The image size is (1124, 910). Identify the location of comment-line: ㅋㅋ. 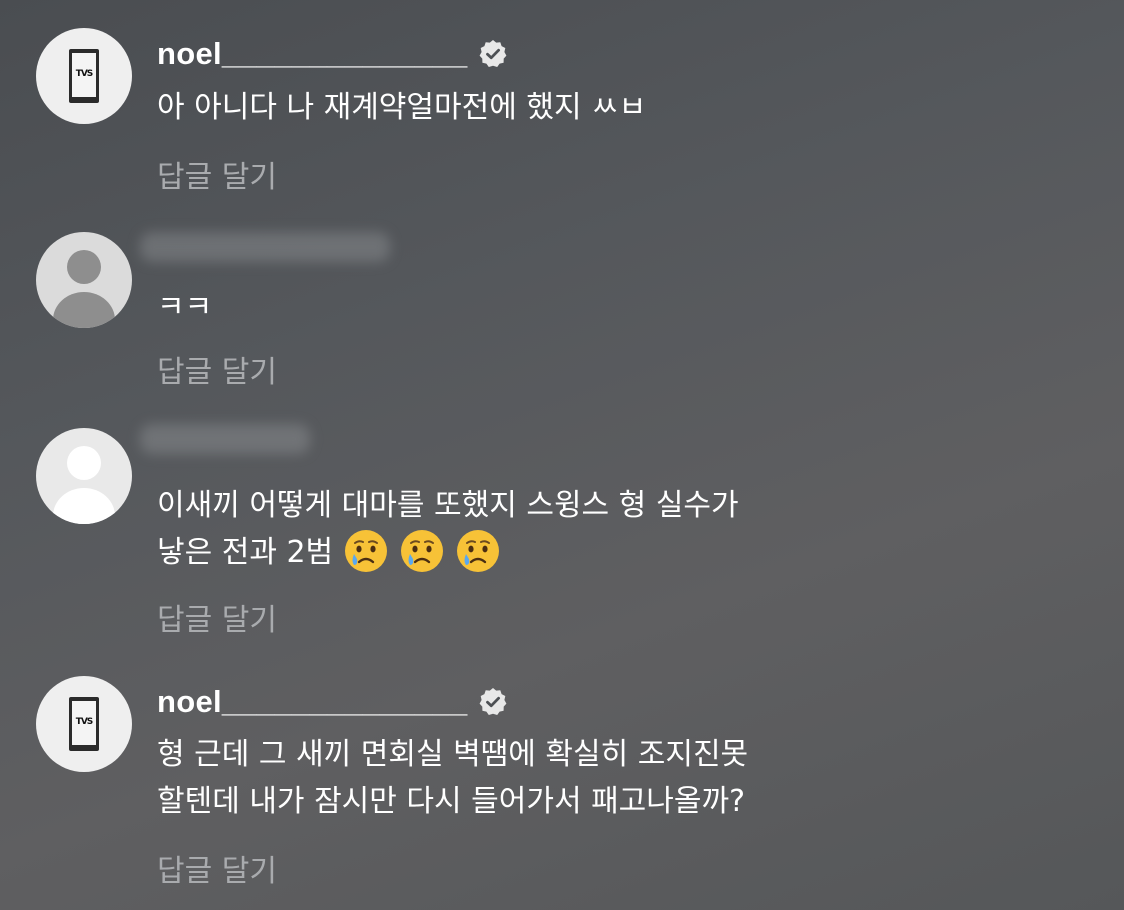
(185, 307).